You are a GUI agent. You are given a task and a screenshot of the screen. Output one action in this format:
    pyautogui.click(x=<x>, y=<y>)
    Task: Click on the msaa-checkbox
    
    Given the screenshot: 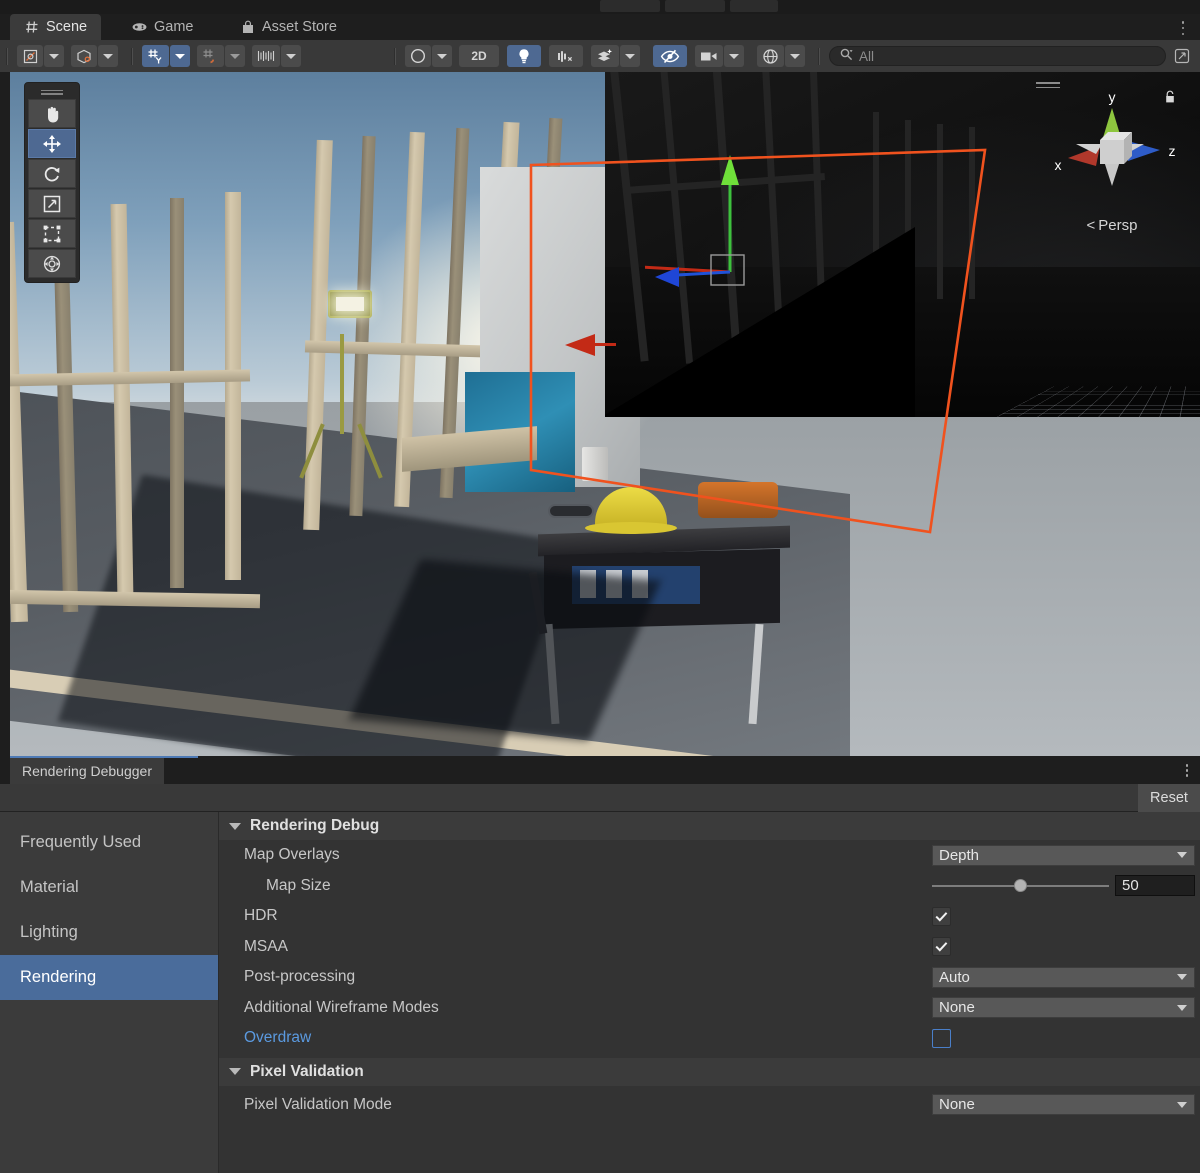 What is the action you would take?
    pyautogui.click(x=941, y=947)
    